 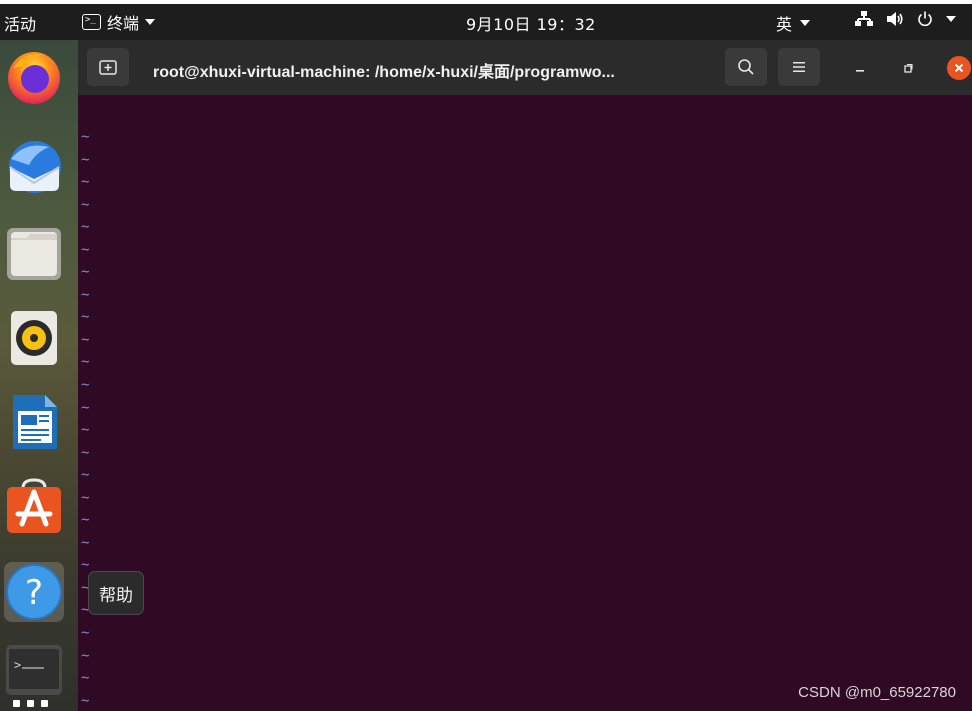 I want to click on new-tab-icon, so click(x=108, y=67).